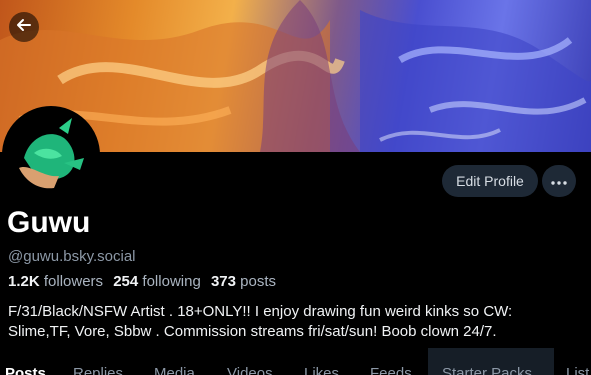 The image size is (591, 375). Describe the element at coordinates (72, 256) in the screenshot. I see `profile-handle: @guwu.bsky.social` at that location.